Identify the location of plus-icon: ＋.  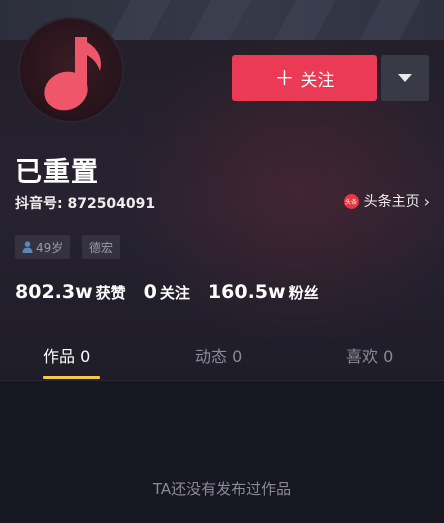
(284, 78).